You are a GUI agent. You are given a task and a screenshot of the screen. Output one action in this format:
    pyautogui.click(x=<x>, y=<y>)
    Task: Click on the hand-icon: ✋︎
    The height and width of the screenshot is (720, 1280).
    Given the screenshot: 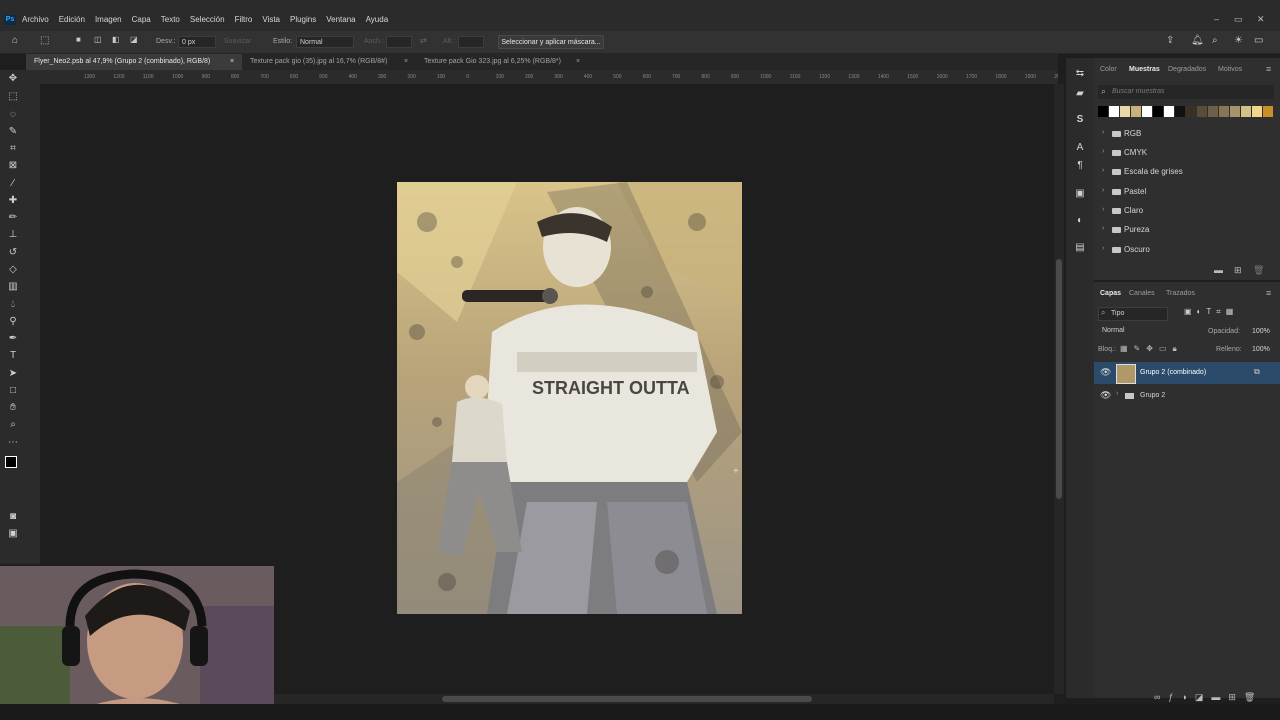 What is the action you would take?
    pyautogui.click(x=13, y=408)
    